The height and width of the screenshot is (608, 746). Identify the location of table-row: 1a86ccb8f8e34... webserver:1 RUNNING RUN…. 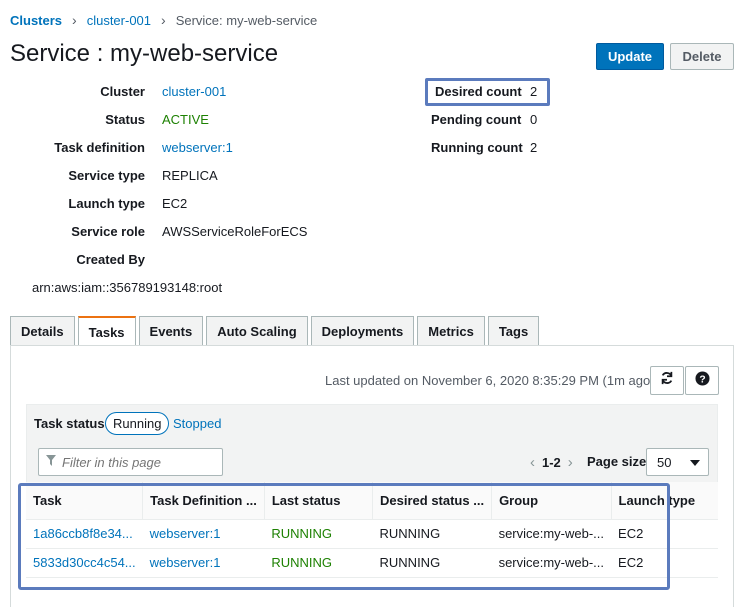
(372, 534).